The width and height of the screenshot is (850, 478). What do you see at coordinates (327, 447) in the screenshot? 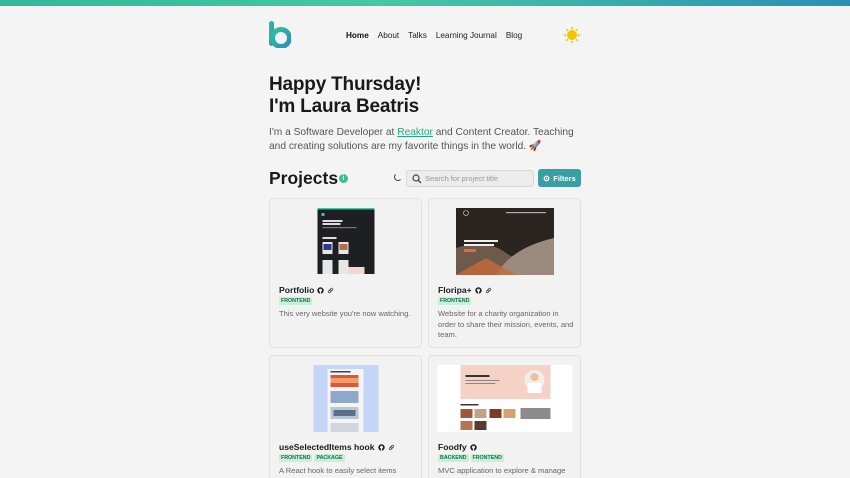
I see `card-title-text: useSelectedItems hook` at bounding box center [327, 447].